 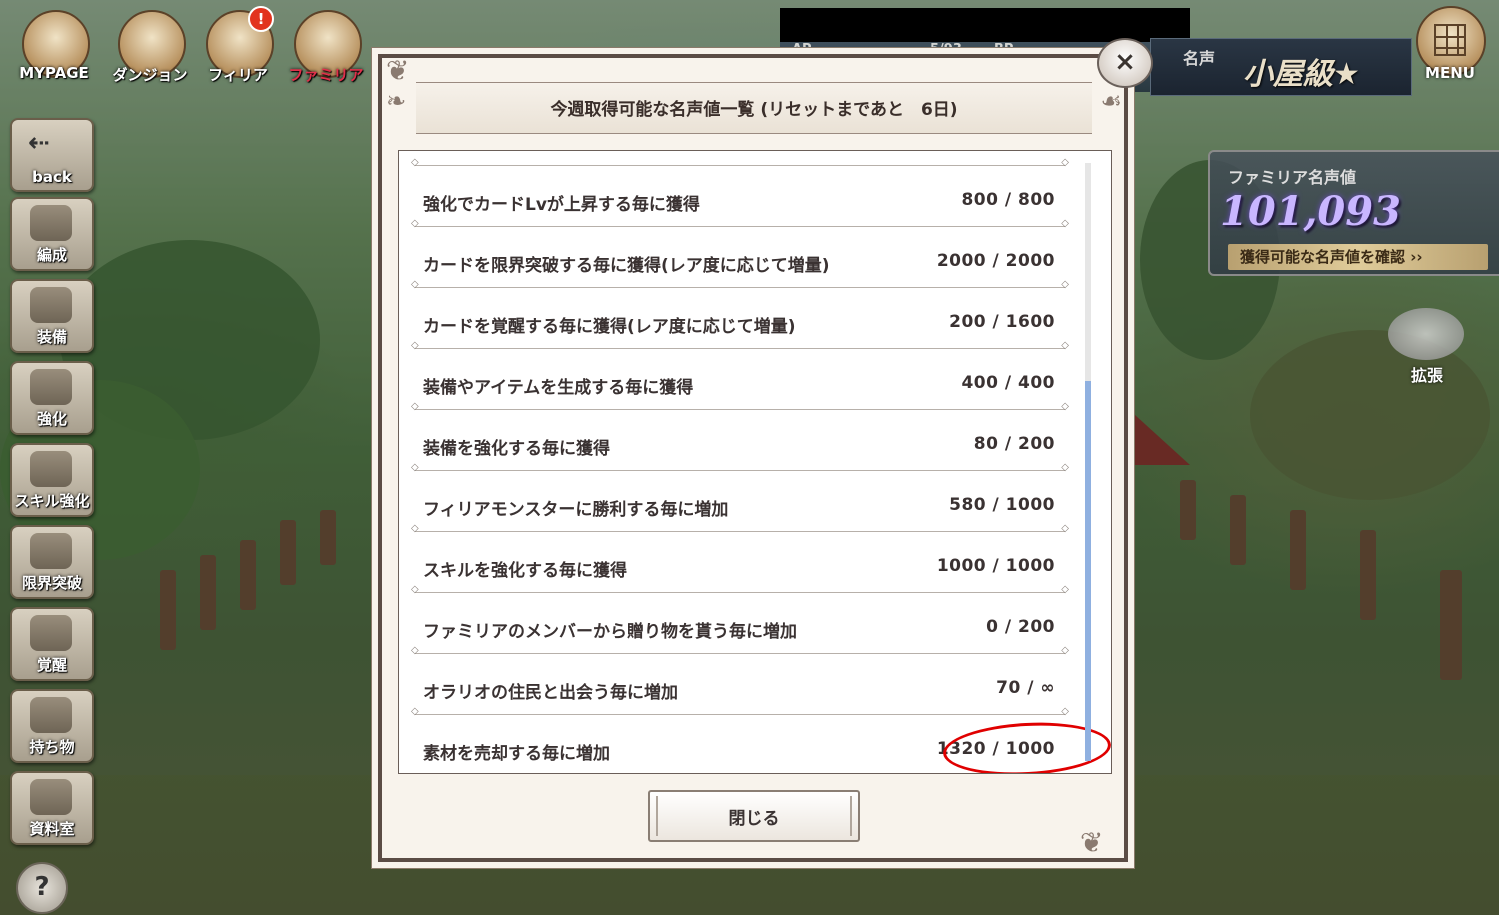 I want to click on nav-label: フィリア, so click(x=238, y=75).